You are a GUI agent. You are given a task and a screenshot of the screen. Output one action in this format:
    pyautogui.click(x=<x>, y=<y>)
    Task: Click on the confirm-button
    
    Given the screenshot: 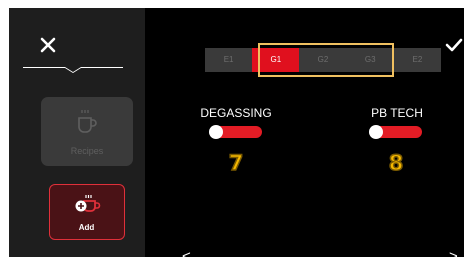 What is the action you would take?
    pyautogui.click(x=454, y=47)
    